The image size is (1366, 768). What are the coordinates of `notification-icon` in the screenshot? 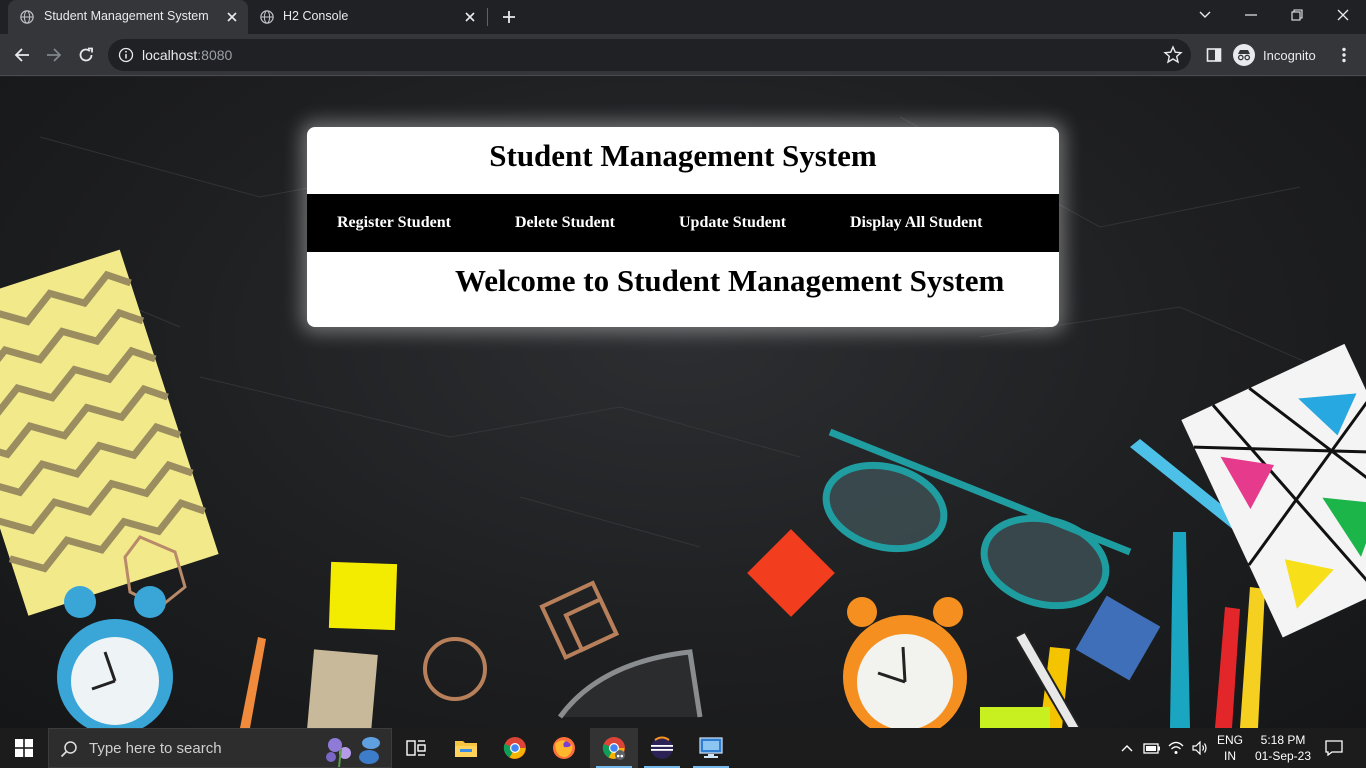 It's located at (1334, 748).